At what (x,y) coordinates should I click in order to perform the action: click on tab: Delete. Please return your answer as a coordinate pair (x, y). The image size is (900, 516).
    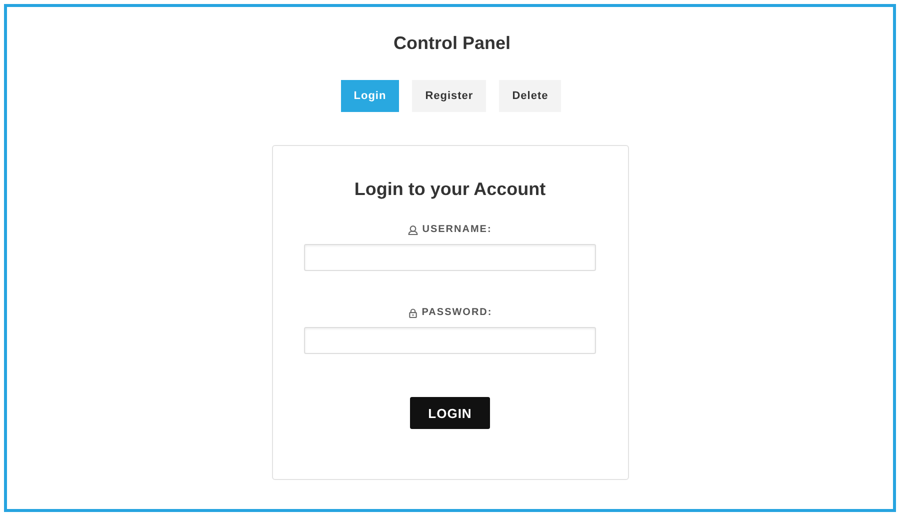
    Looking at the image, I should click on (530, 96).